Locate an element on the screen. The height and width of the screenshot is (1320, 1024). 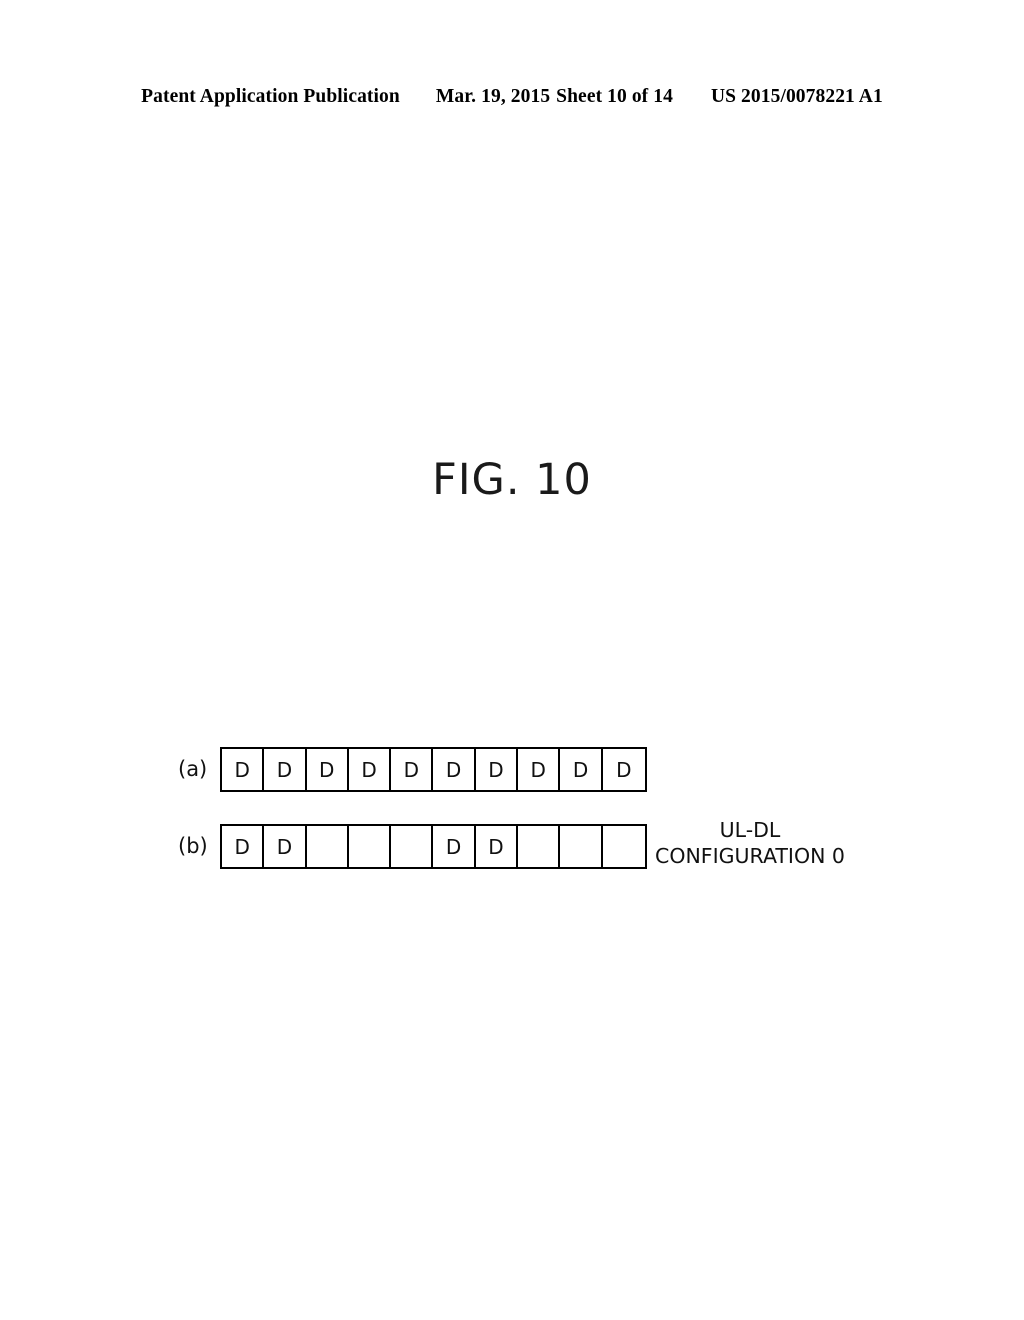
subfigure-b-label: (b) is located at coordinates (193, 846).